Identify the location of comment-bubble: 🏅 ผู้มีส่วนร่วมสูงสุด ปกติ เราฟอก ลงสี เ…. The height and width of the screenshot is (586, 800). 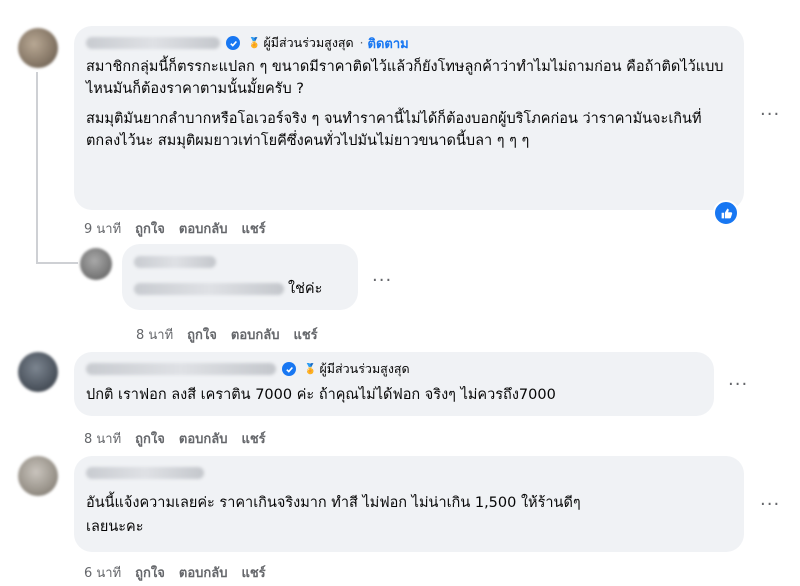
(394, 384).